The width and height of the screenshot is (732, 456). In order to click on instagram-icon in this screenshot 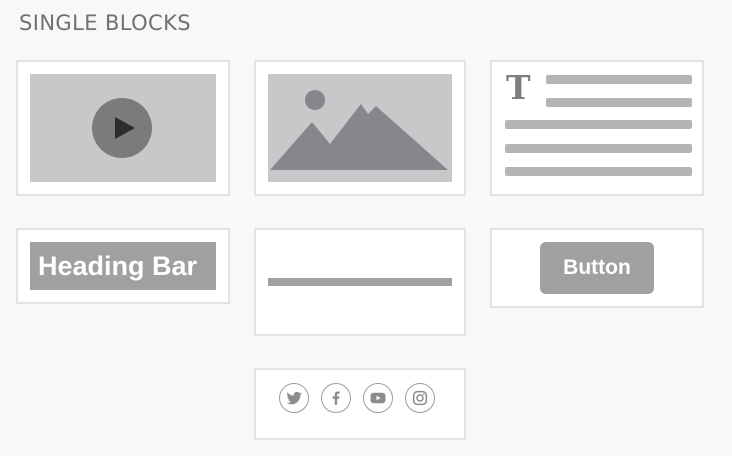, I will do `click(420, 398)`.